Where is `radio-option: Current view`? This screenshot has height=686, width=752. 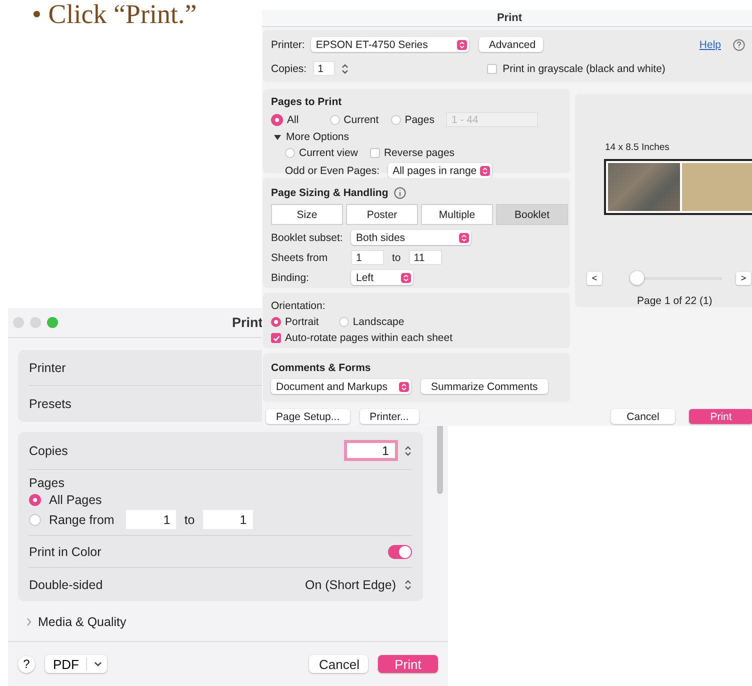 radio-option: Current view is located at coordinates (321, 153).